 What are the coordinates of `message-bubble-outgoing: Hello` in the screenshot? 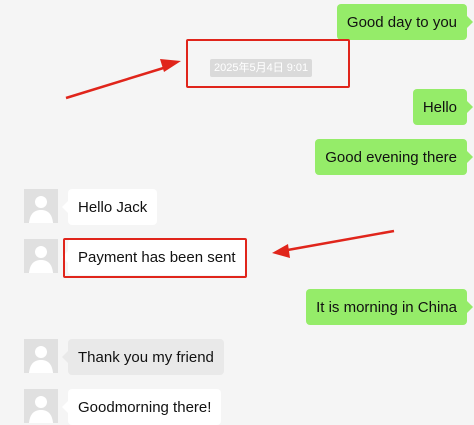 It's located at (443, 107).